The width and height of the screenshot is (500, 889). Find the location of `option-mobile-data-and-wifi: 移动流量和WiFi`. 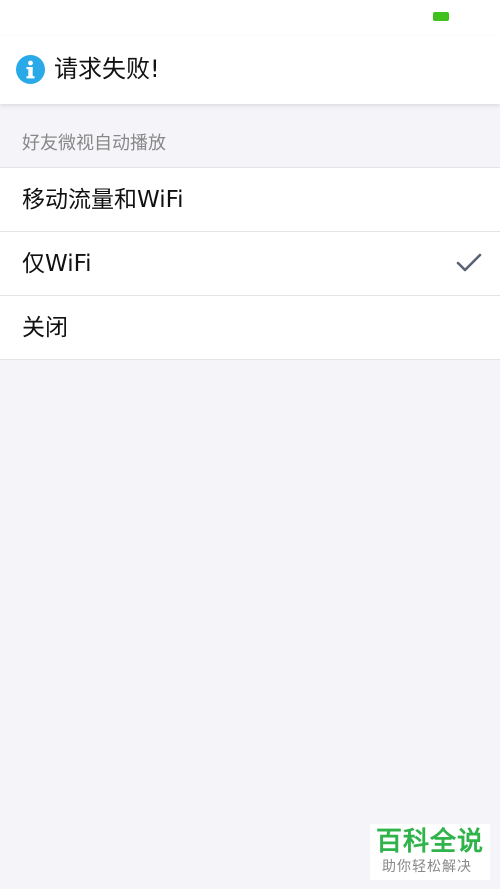

option-mobile-data-and-wifi: 移动流量和WiFi is located at coordinates (250, 200).